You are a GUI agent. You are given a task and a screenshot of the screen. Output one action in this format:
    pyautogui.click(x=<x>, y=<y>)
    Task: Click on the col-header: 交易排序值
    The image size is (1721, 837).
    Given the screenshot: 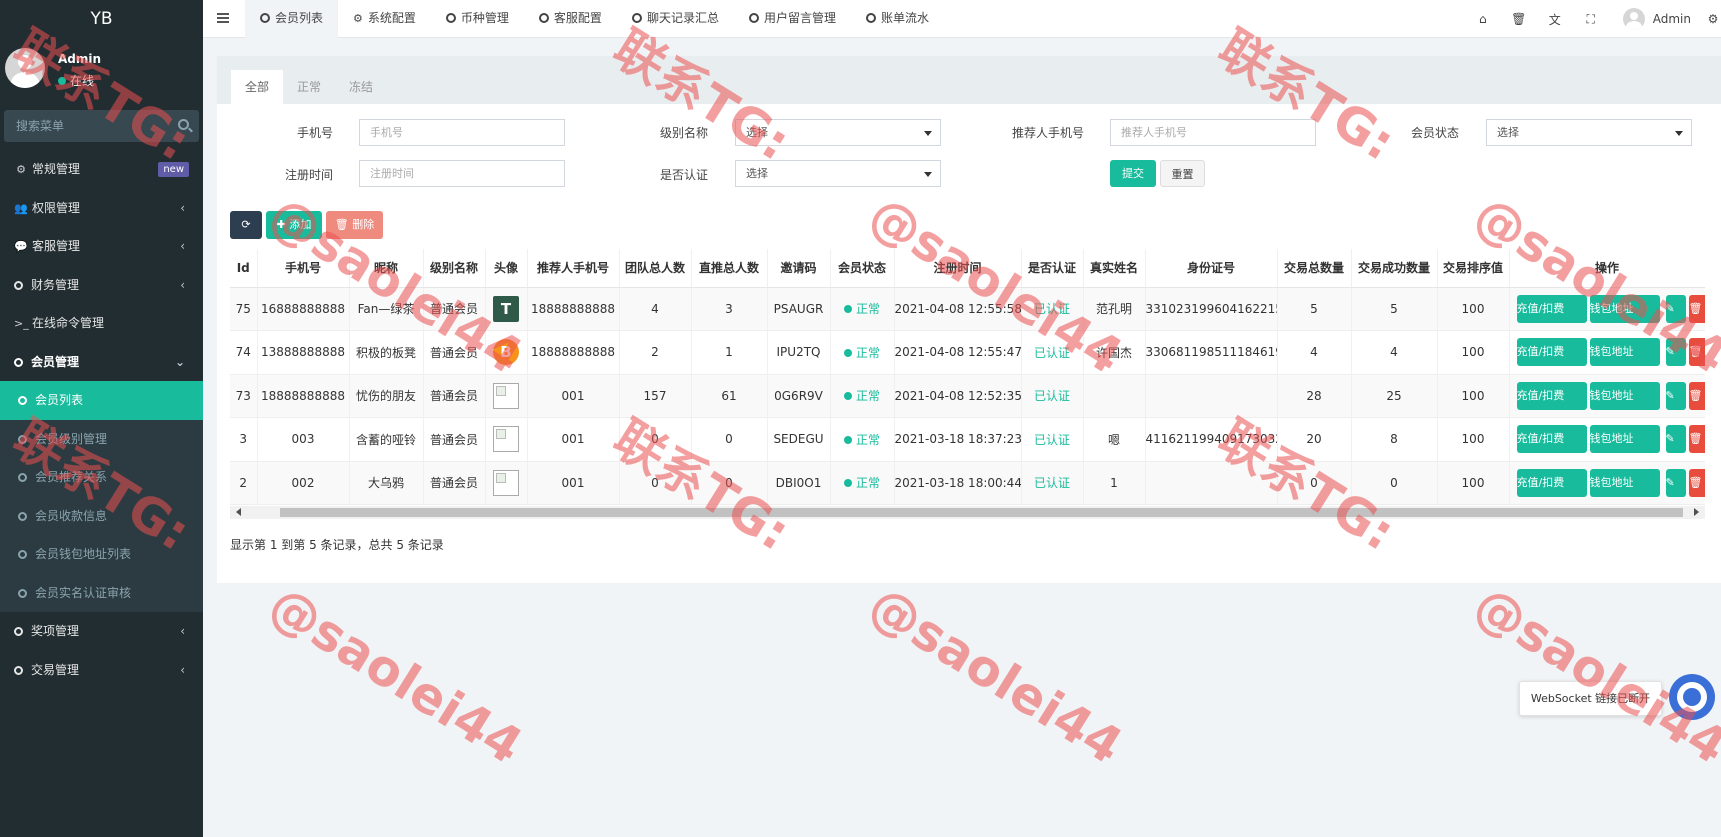 What is the action you would take?
    pyautogui.click(x=1473, y=268)
    